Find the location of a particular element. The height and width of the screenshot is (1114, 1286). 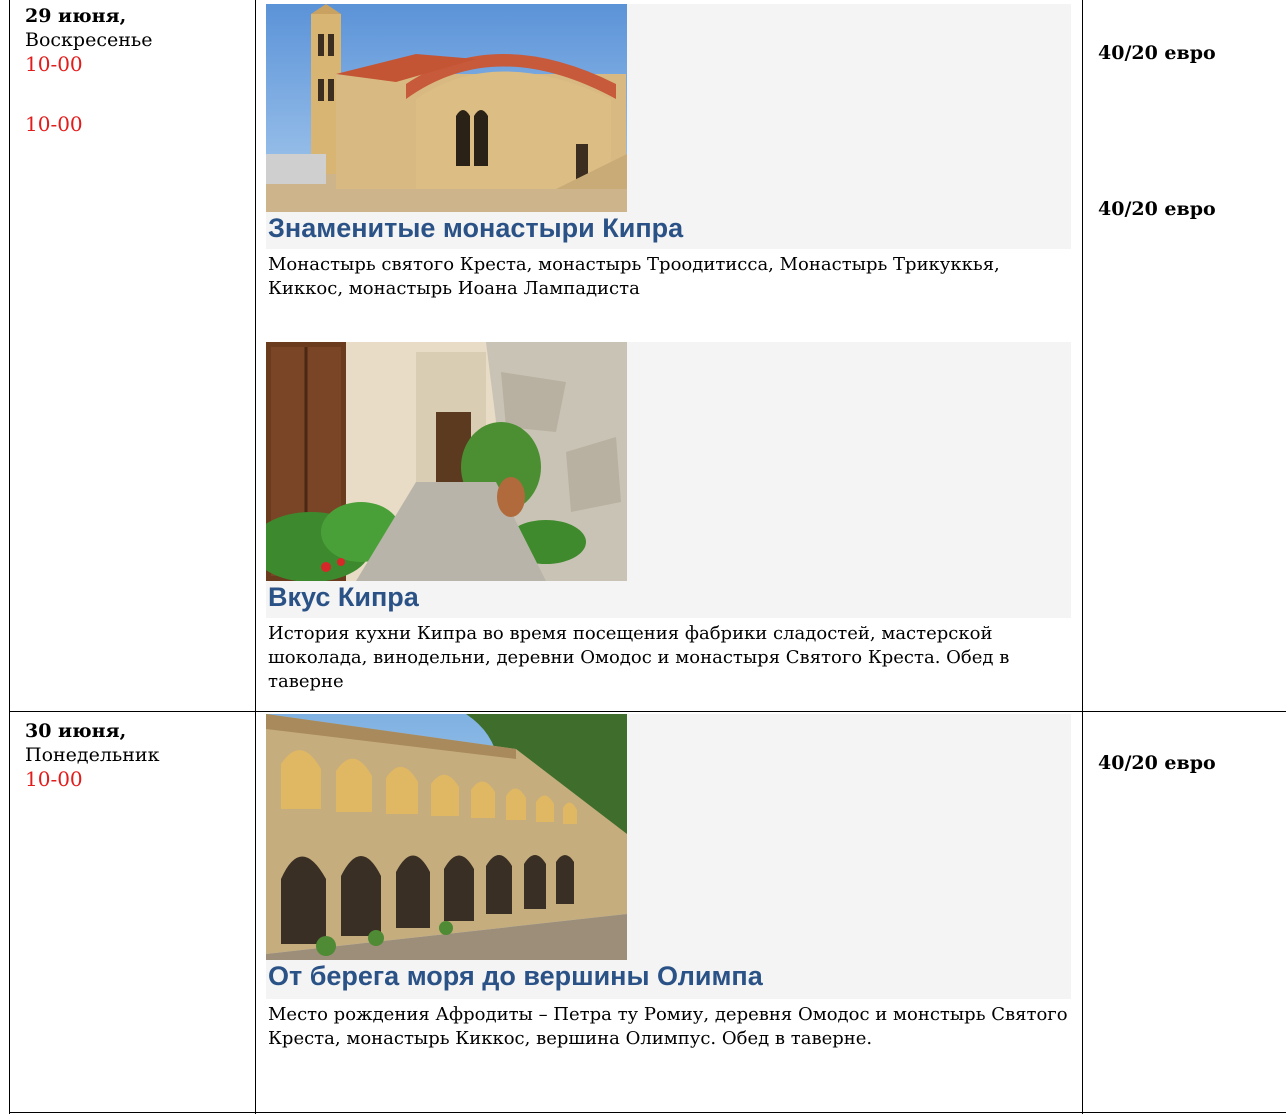

tour-2-title: Вкус Кипра is located at coordinates (343, 597).